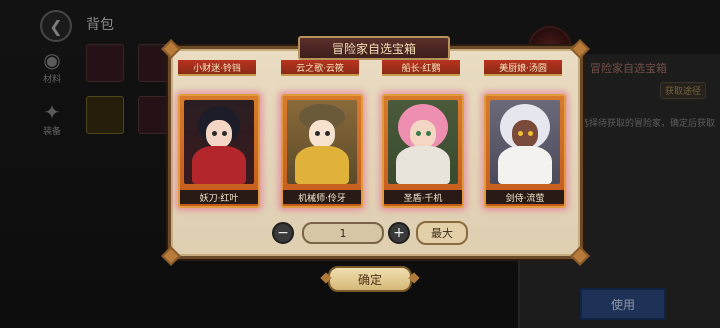  Describe the element at coordinates (343, 233) in the screenshot. I see `quantity-field: 1` at that location.